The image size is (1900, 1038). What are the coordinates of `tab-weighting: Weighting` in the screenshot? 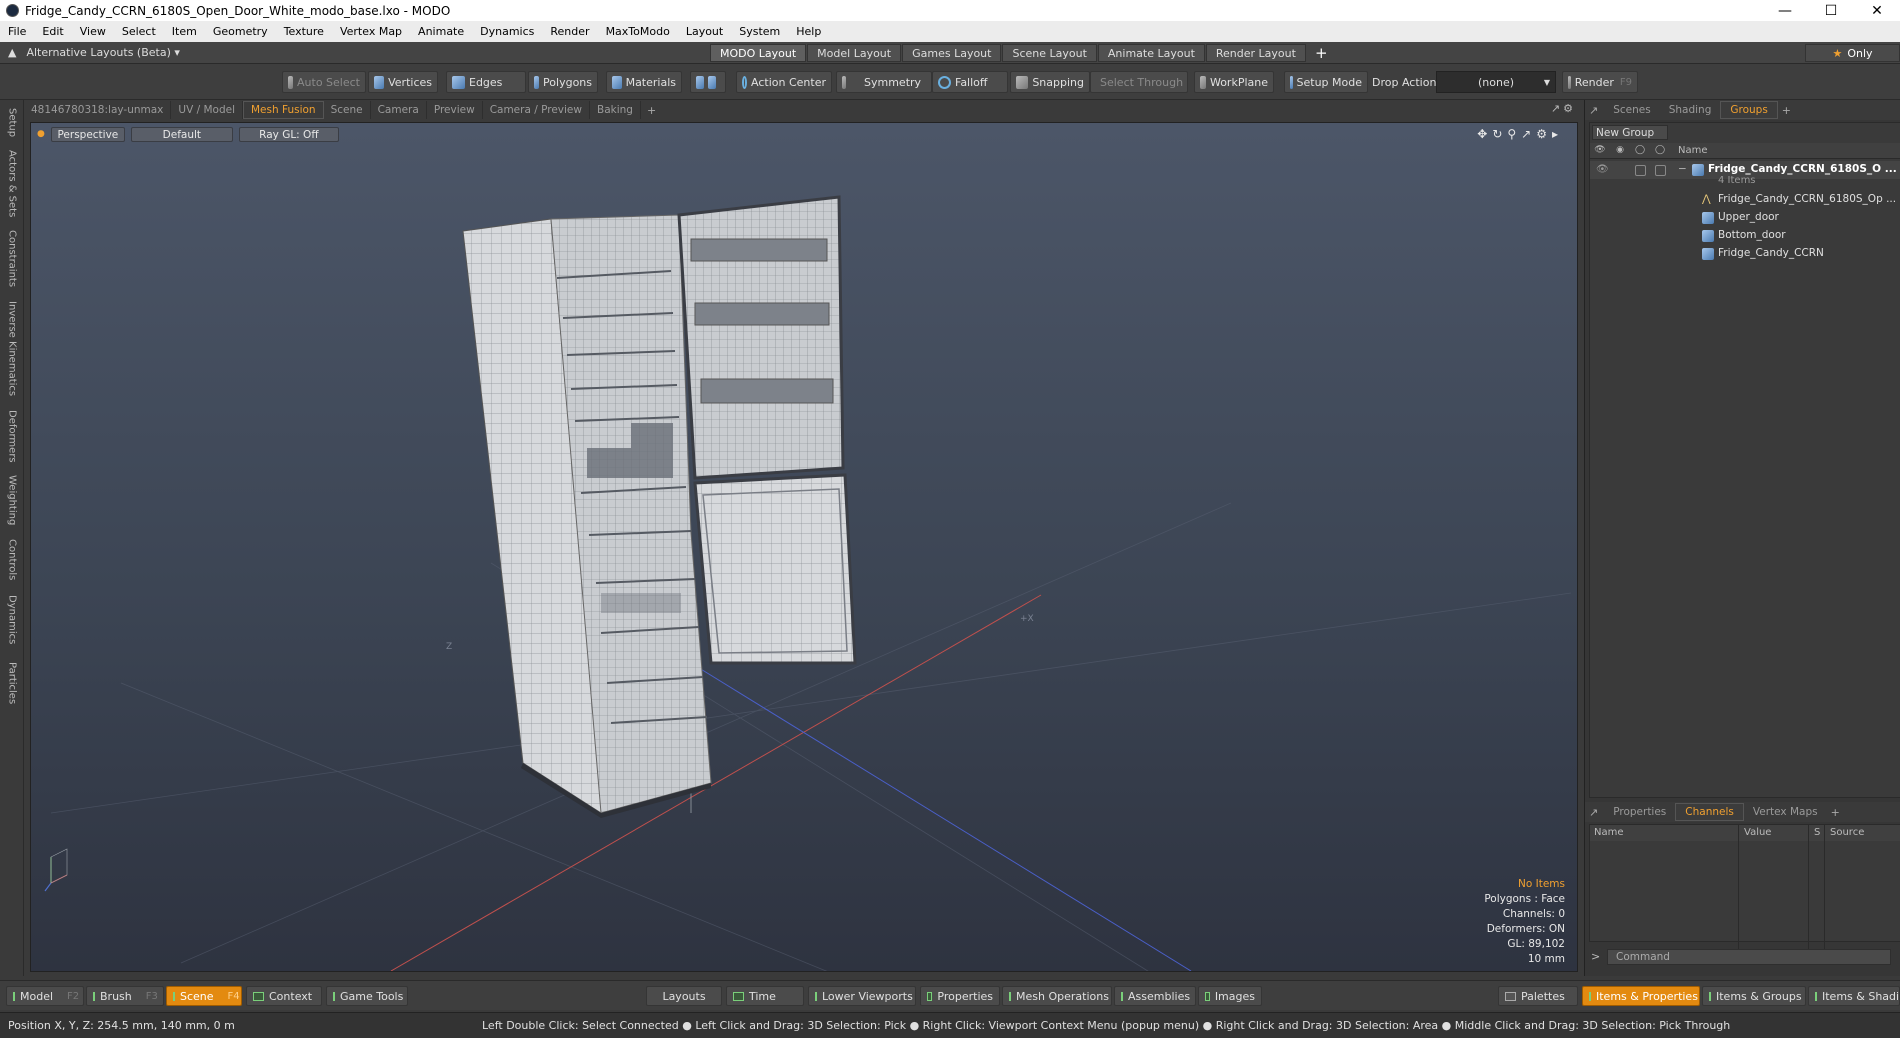 It's located at (12, 500).